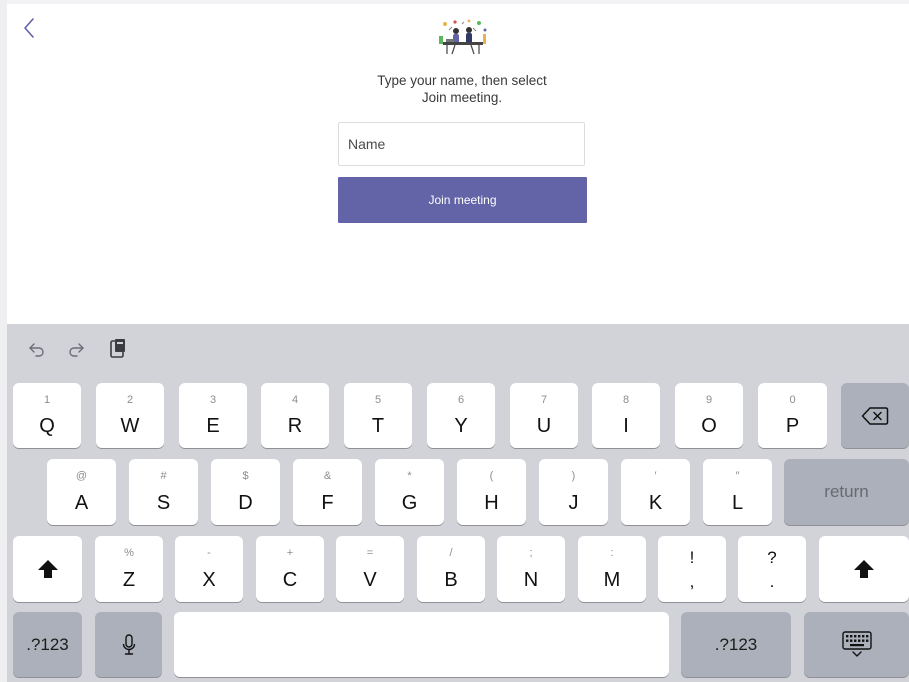 The width and height of the screenshot is (909, 682). What do you see at coordinates (378, 400) in the screenshot?
I see `key-alt-label: 5` at bounding box center [378, 400].